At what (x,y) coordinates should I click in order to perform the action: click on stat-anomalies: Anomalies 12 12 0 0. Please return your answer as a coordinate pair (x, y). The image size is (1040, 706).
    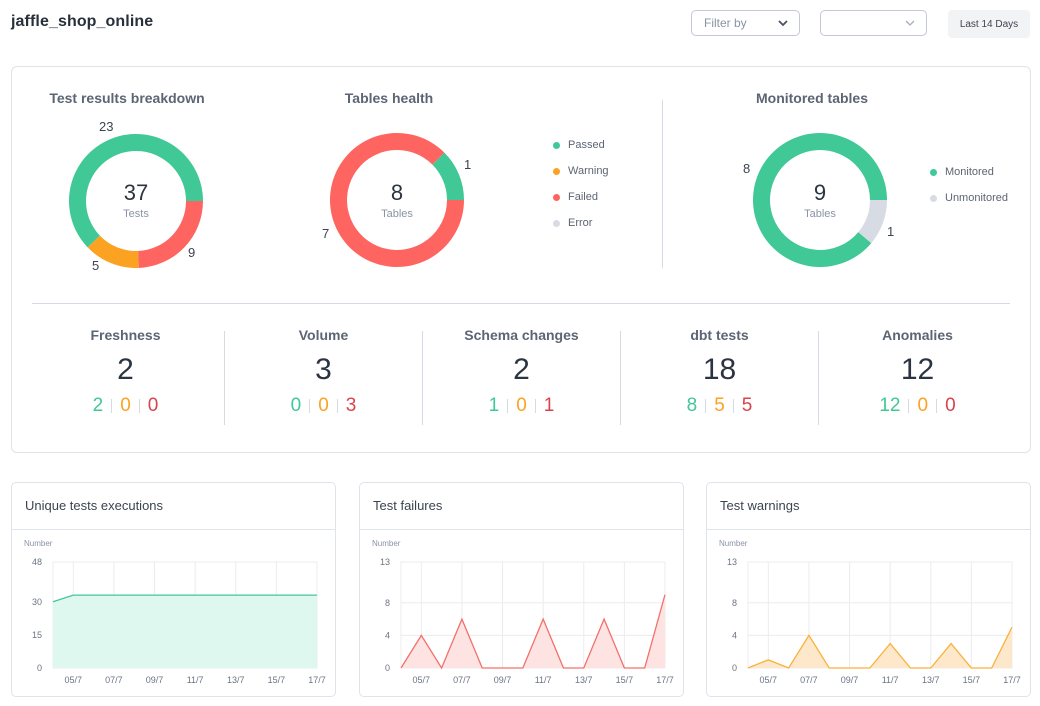
    Looking at the image, I should click on (917, 376).